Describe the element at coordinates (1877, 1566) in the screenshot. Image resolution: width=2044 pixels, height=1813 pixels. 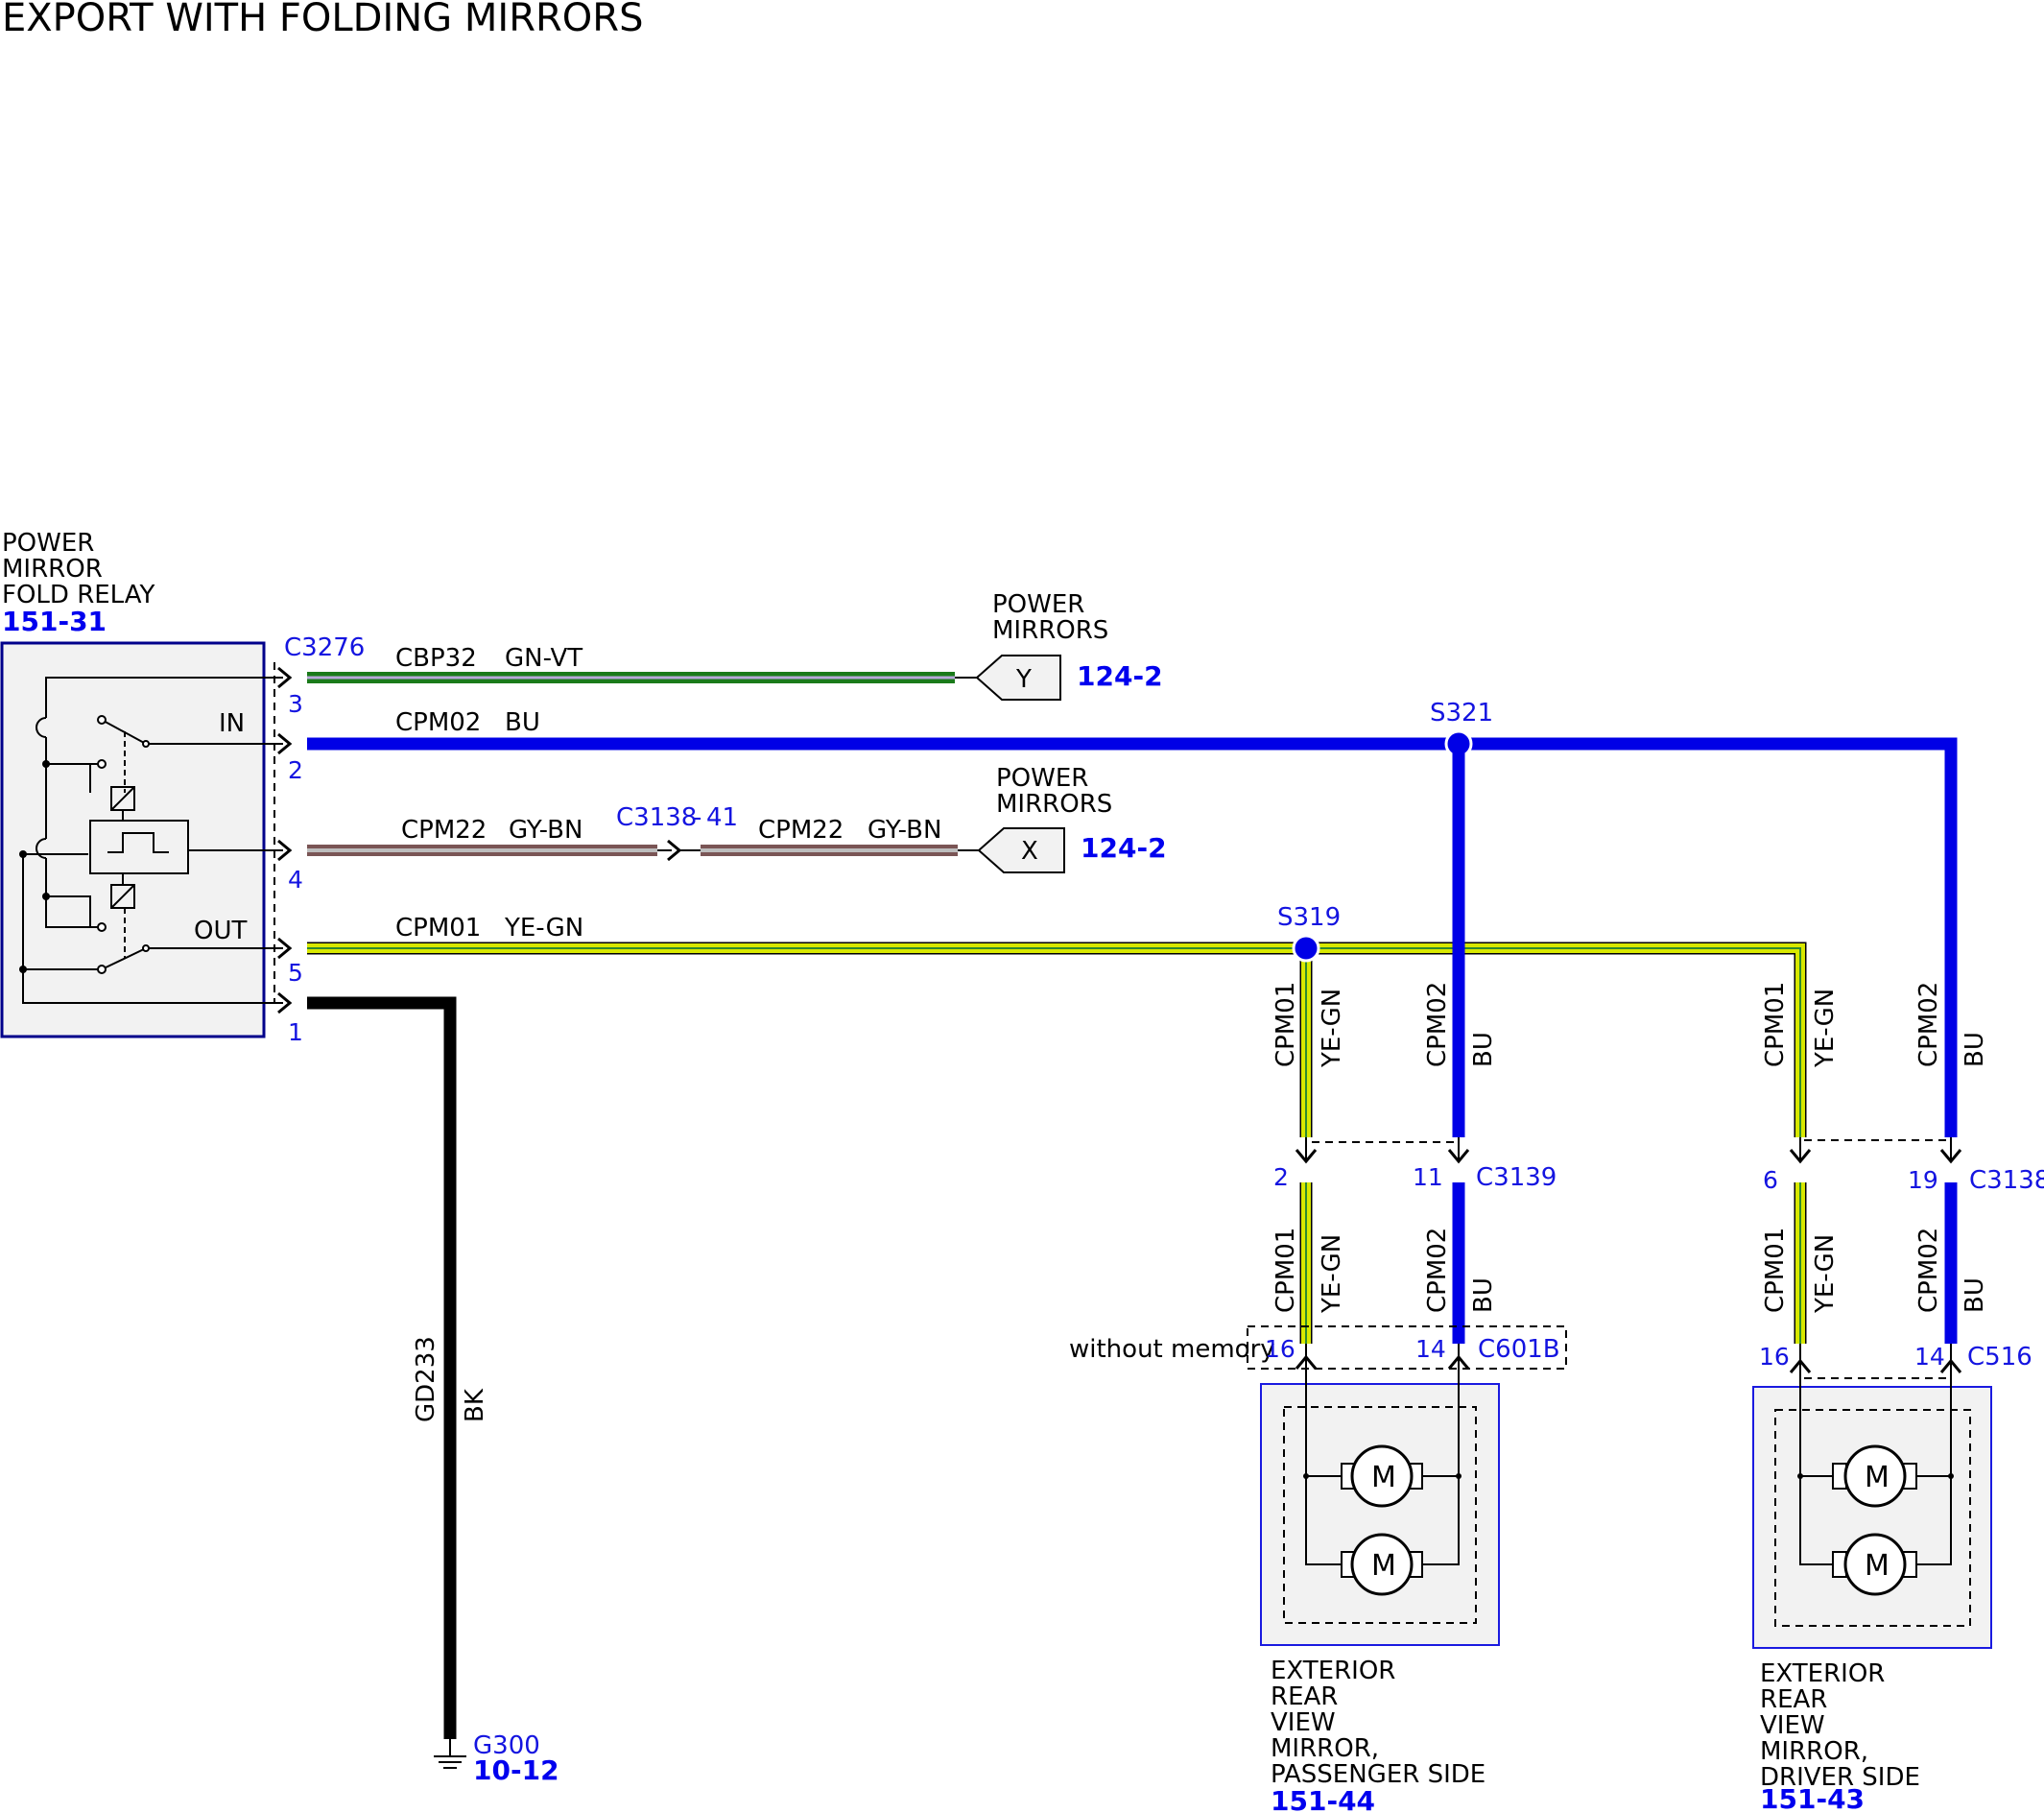
I see `driver-motor-lower-label: M` at that location.